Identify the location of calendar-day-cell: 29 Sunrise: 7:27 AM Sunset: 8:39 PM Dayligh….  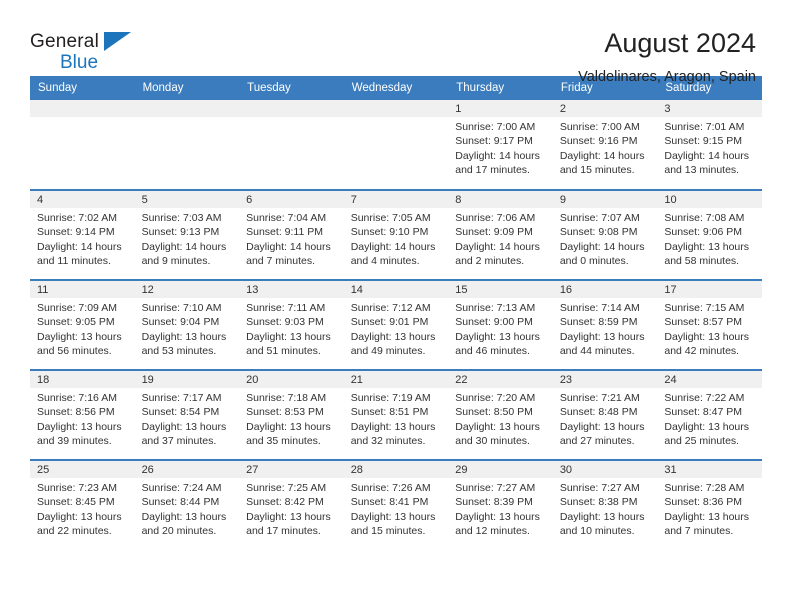
(500, 504).